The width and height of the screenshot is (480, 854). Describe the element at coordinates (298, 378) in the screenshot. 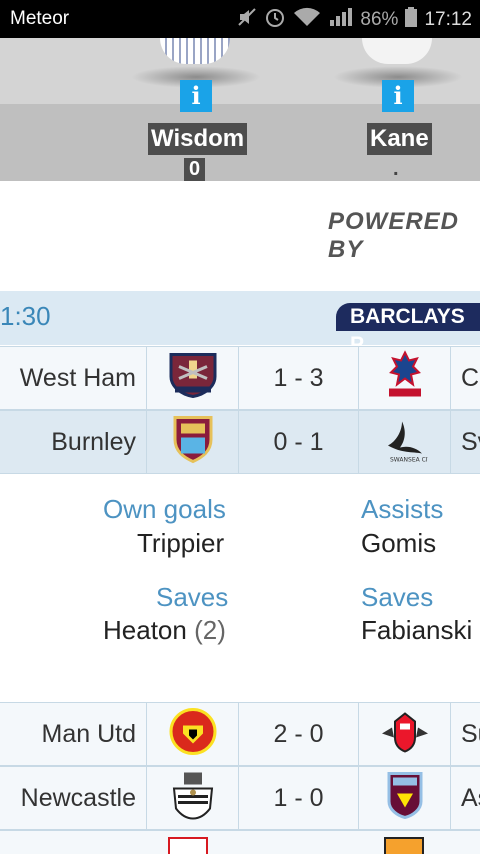

I see `match-score: 1 - 3` at that location.